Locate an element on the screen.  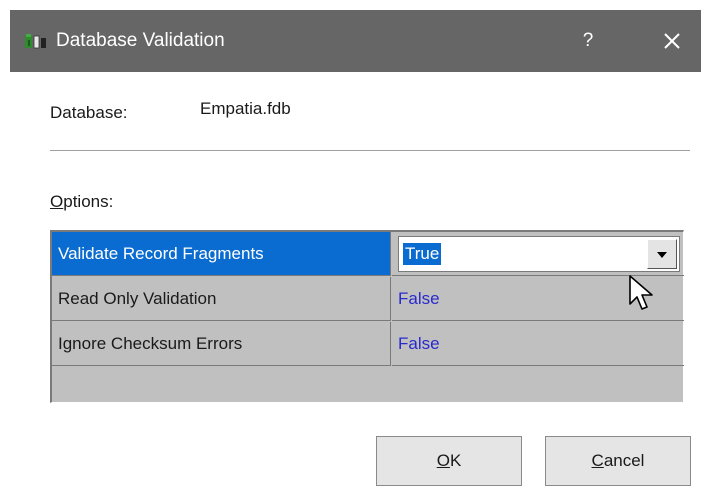
cancel-button: Cancel is located at coordinates (618, 461).